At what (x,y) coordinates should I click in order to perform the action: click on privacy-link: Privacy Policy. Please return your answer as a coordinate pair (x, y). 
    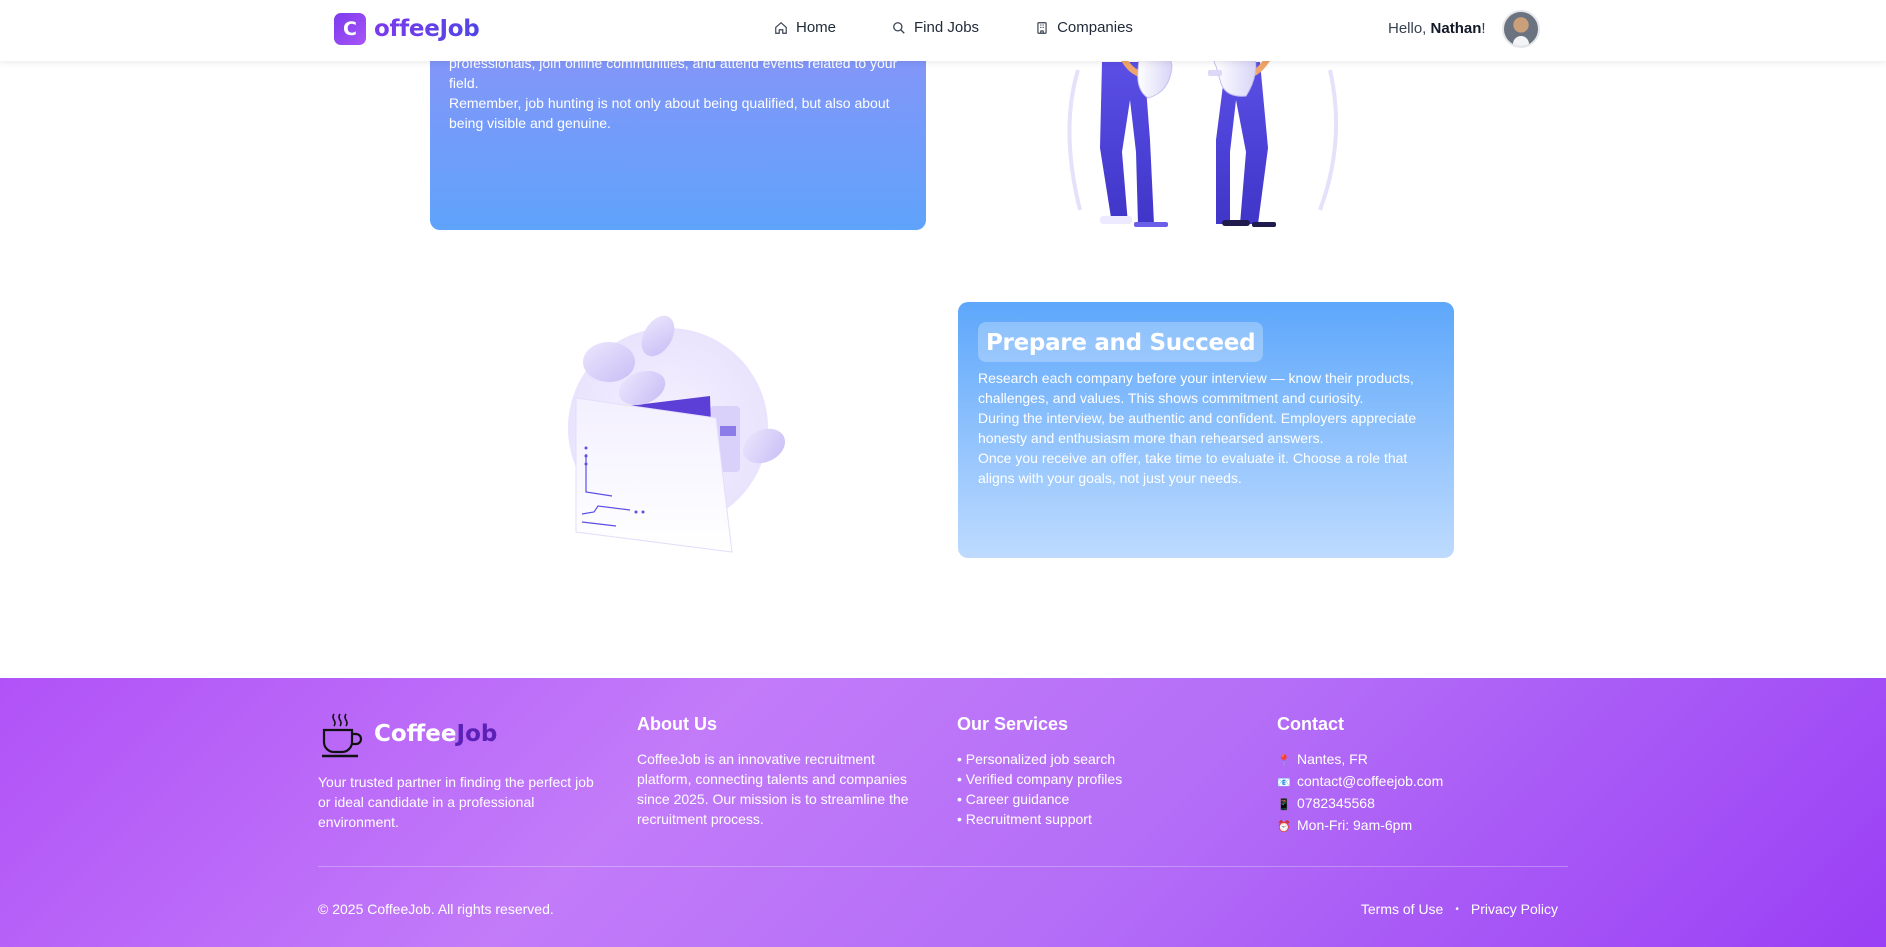
    Looking at the image, I should click on (1514, 909).